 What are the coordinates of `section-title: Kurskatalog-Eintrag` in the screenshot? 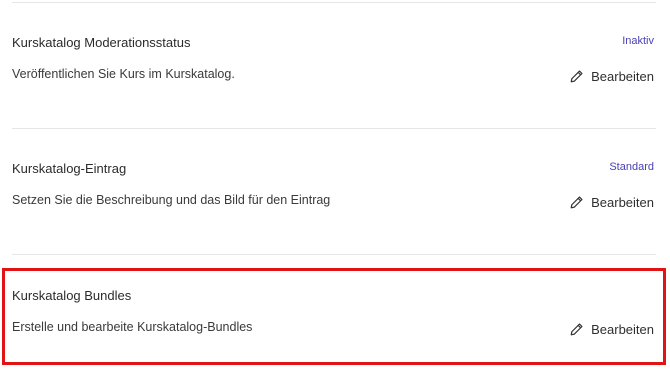 It's located at (69, 168).